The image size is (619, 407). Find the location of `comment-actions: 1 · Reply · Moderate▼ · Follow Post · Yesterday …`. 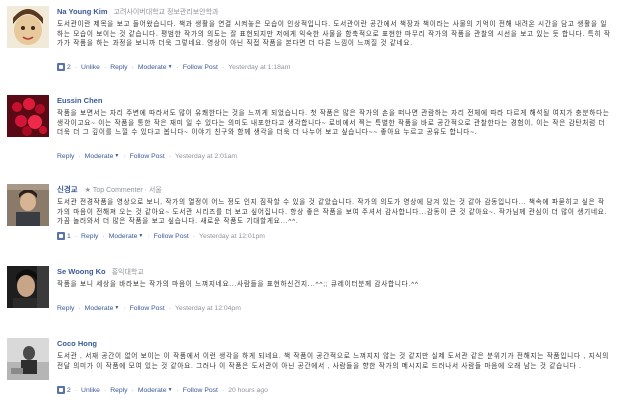

comment-actions: 1 · Reply · Moderate▼ · Follow Post · Yesterday … is located at coordinates (334, 236).